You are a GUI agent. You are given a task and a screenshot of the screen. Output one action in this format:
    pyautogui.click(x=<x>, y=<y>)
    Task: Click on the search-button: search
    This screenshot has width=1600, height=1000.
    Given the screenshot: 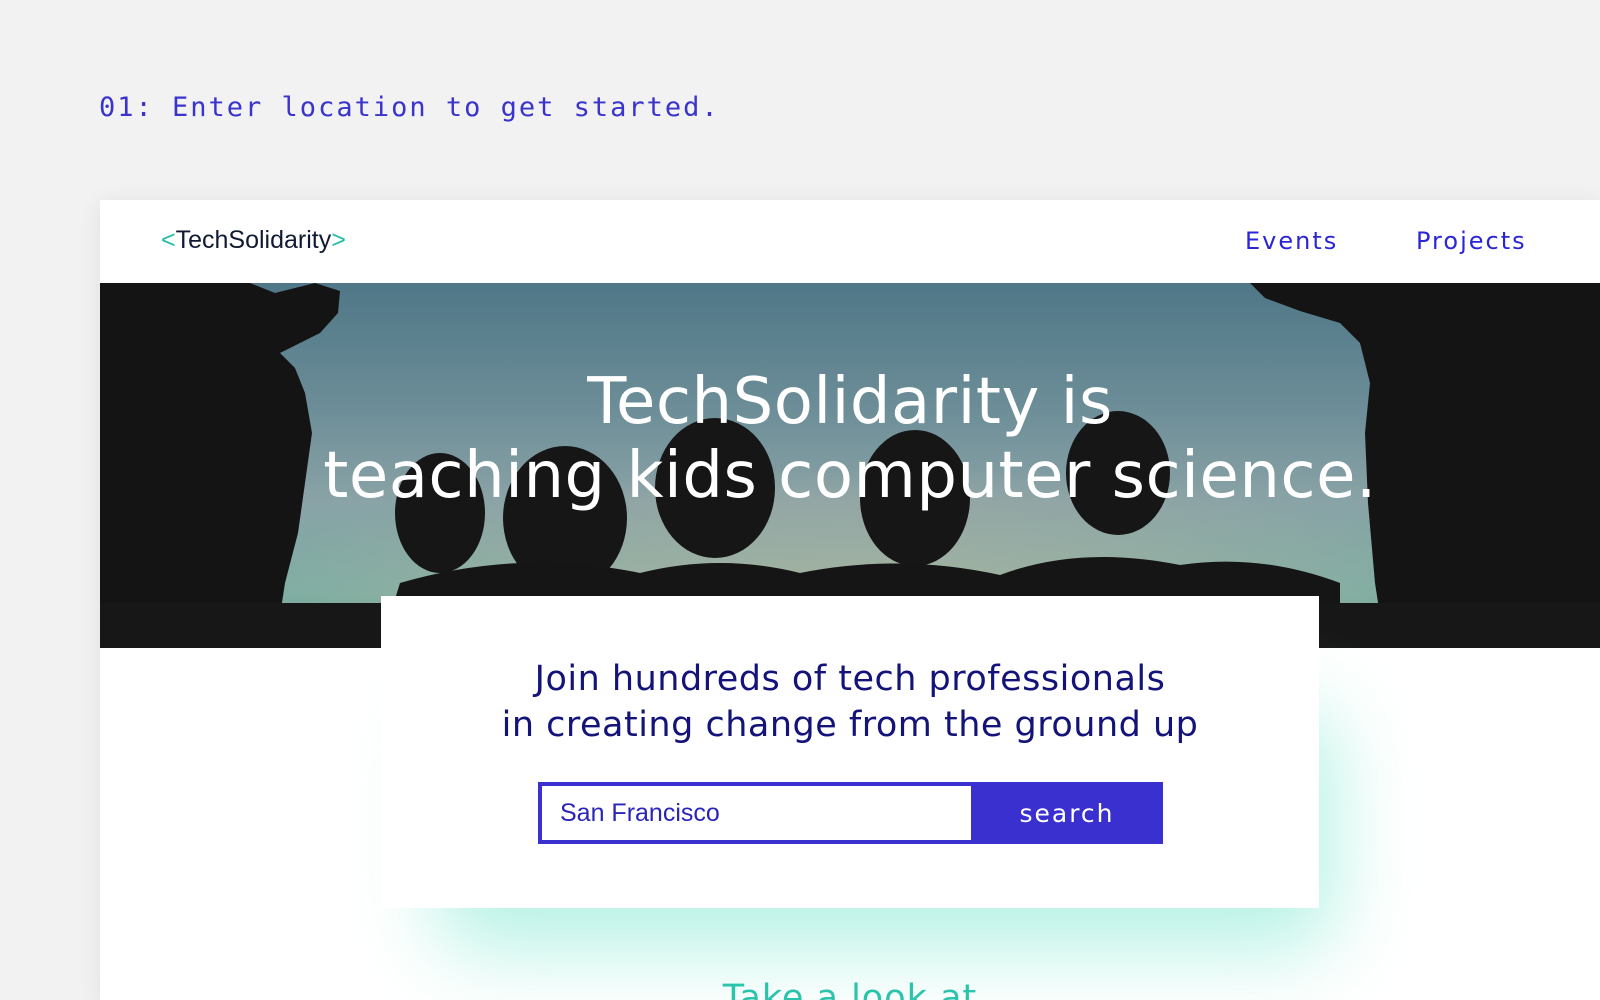 What is the action you would take?
    pyautogui.click(x=1067, y=813)
    